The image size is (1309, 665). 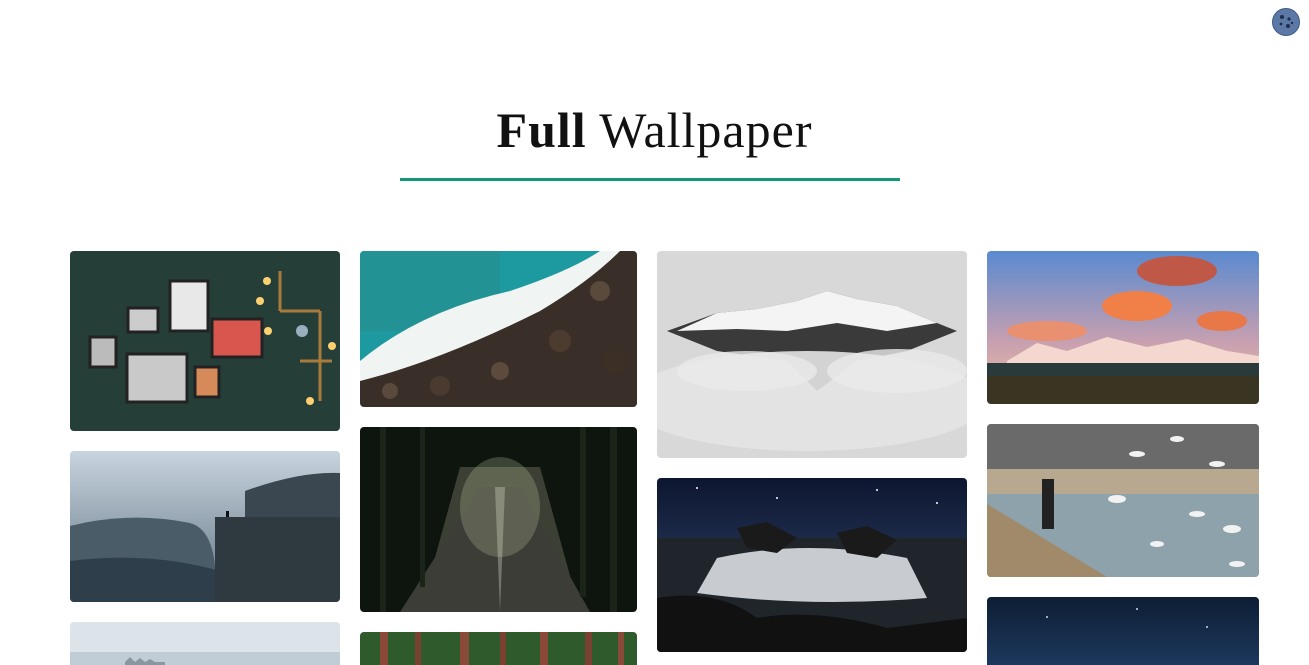 I want to click on wallpaper-tile-cliff-fjord, so click(x=205, y=526).